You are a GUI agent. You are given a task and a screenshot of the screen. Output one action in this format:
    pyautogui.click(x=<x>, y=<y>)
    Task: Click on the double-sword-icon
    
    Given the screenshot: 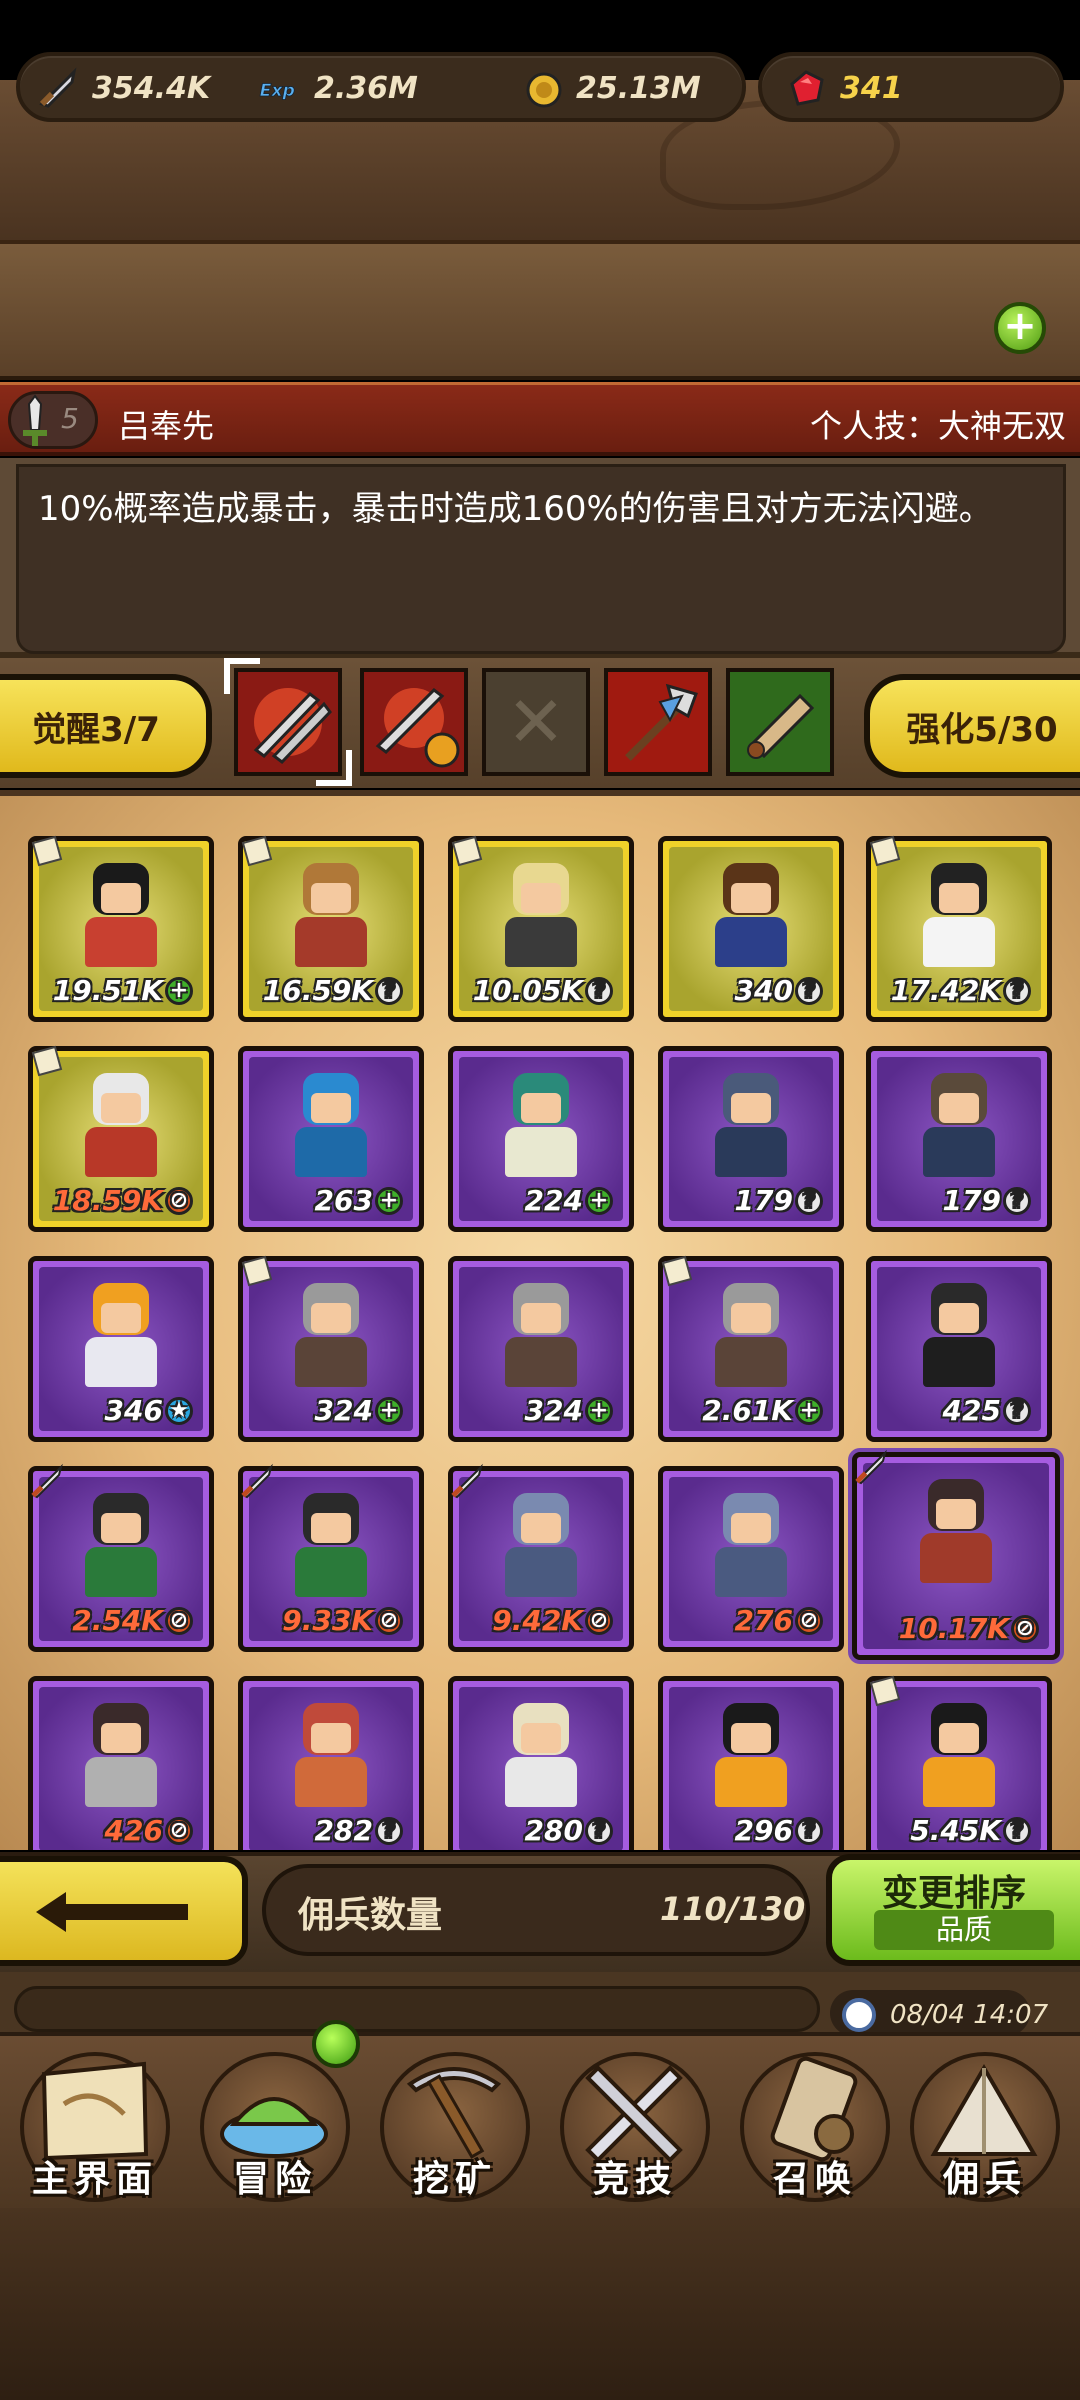 What is the action you would take?
    pyautogui.click(x=292, y=726)
    